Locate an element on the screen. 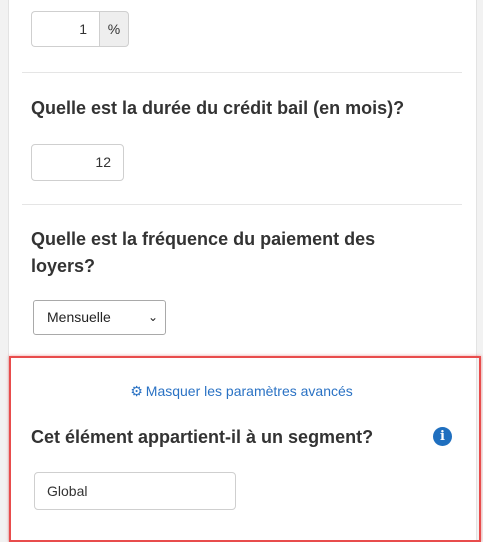 This screenshot has width=483, height=542. frequency-selected-value: Mensuelle is located at coordinates (79, 317).